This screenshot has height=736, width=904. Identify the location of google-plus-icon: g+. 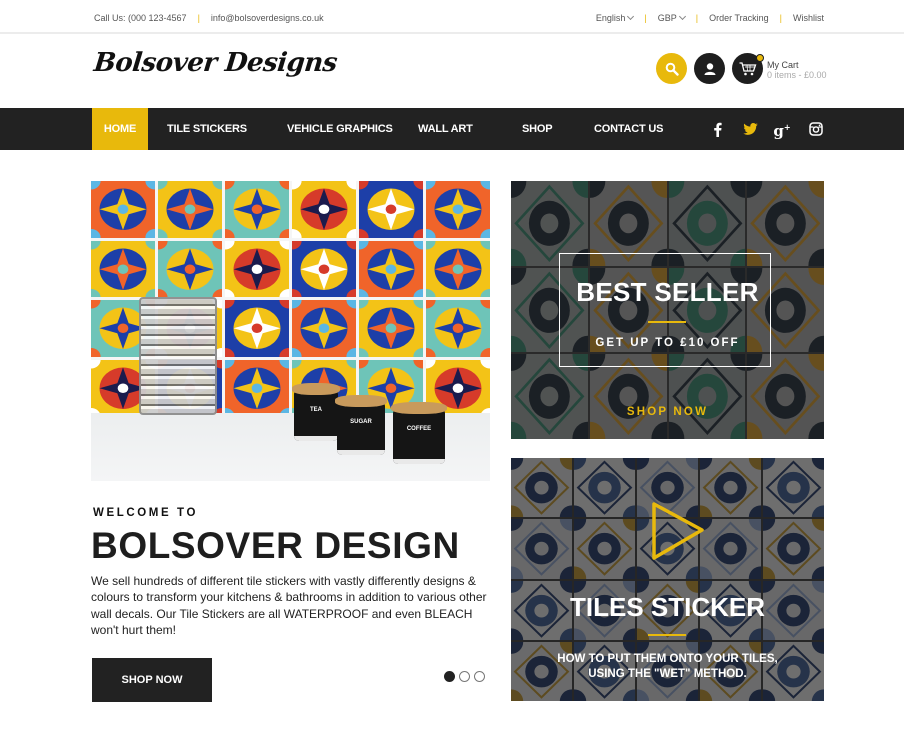
(782, 130).